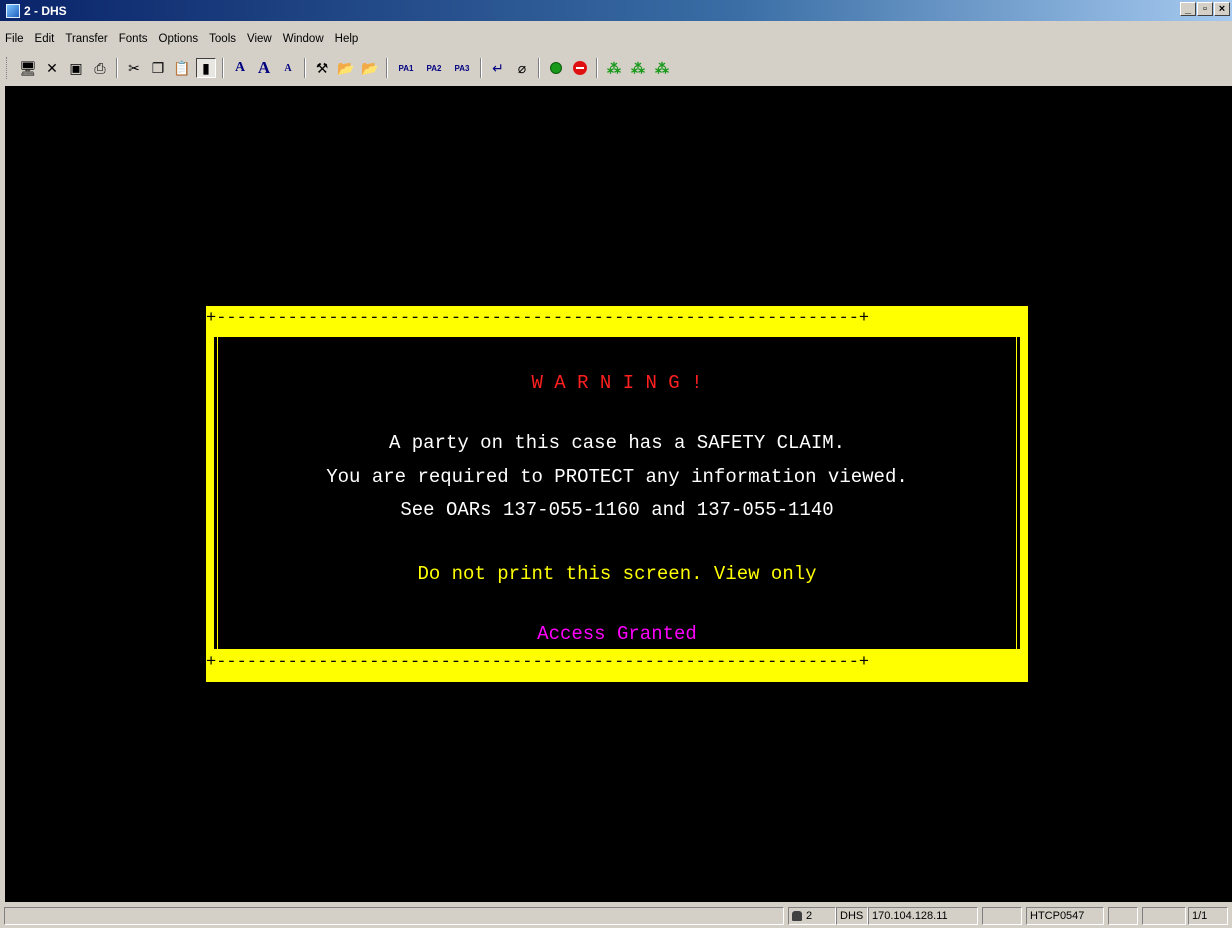 The image size is (1232, 928). I want to click on maximize-button: ▫, so click(1205, 9).